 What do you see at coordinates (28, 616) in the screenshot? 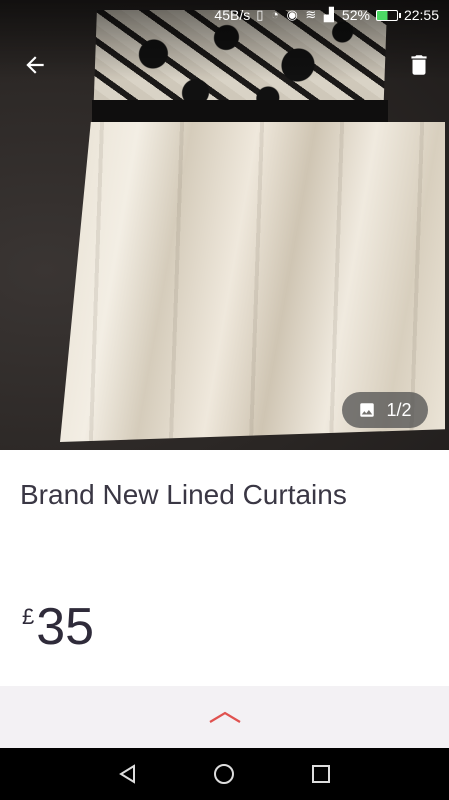
I see `currency-symbol: £` at bounding box center [28, 616].